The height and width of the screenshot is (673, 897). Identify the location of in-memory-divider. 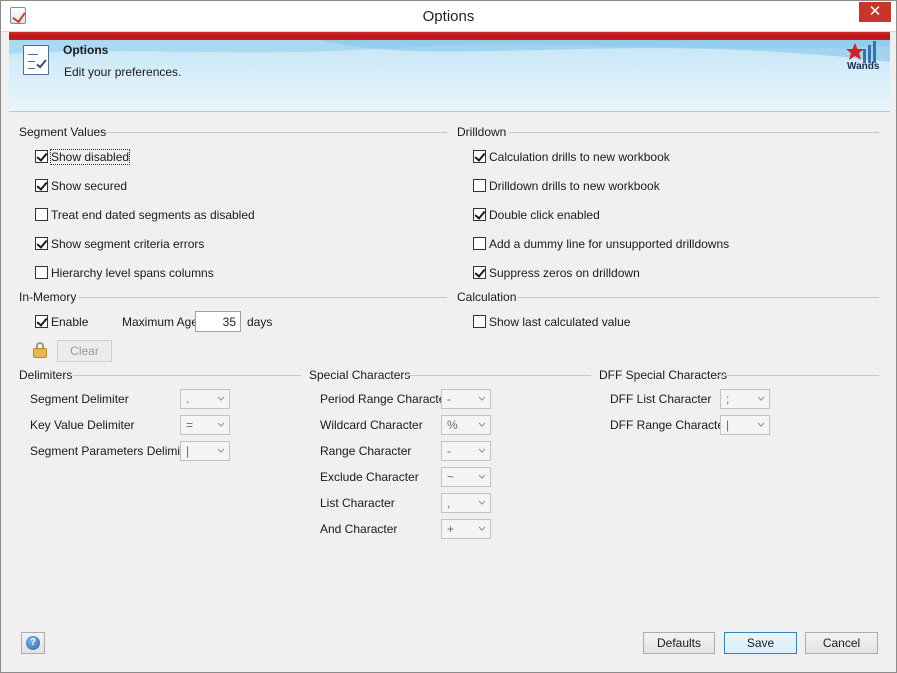
(263, 297).